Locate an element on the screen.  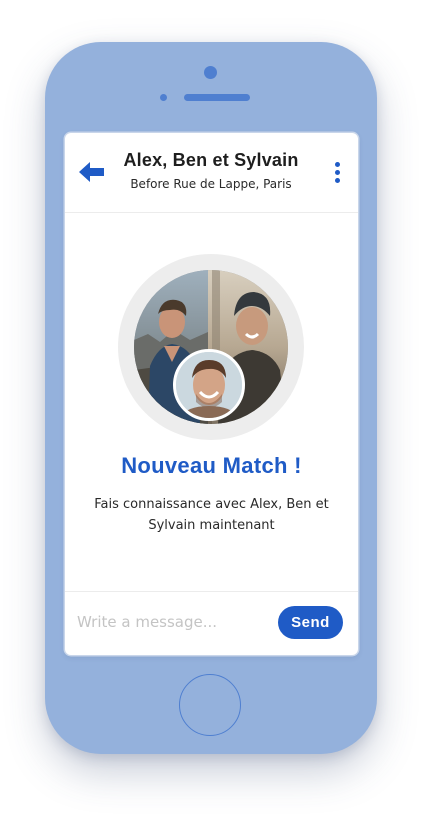
event-location: Before Rue de Lappe, Paris is located at coordinates (211, 184).